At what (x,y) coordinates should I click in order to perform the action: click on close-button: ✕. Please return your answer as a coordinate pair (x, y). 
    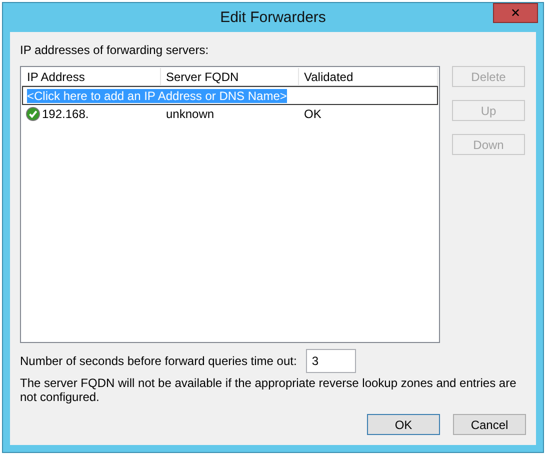
    Looking at the image, I should click on (515, 13).